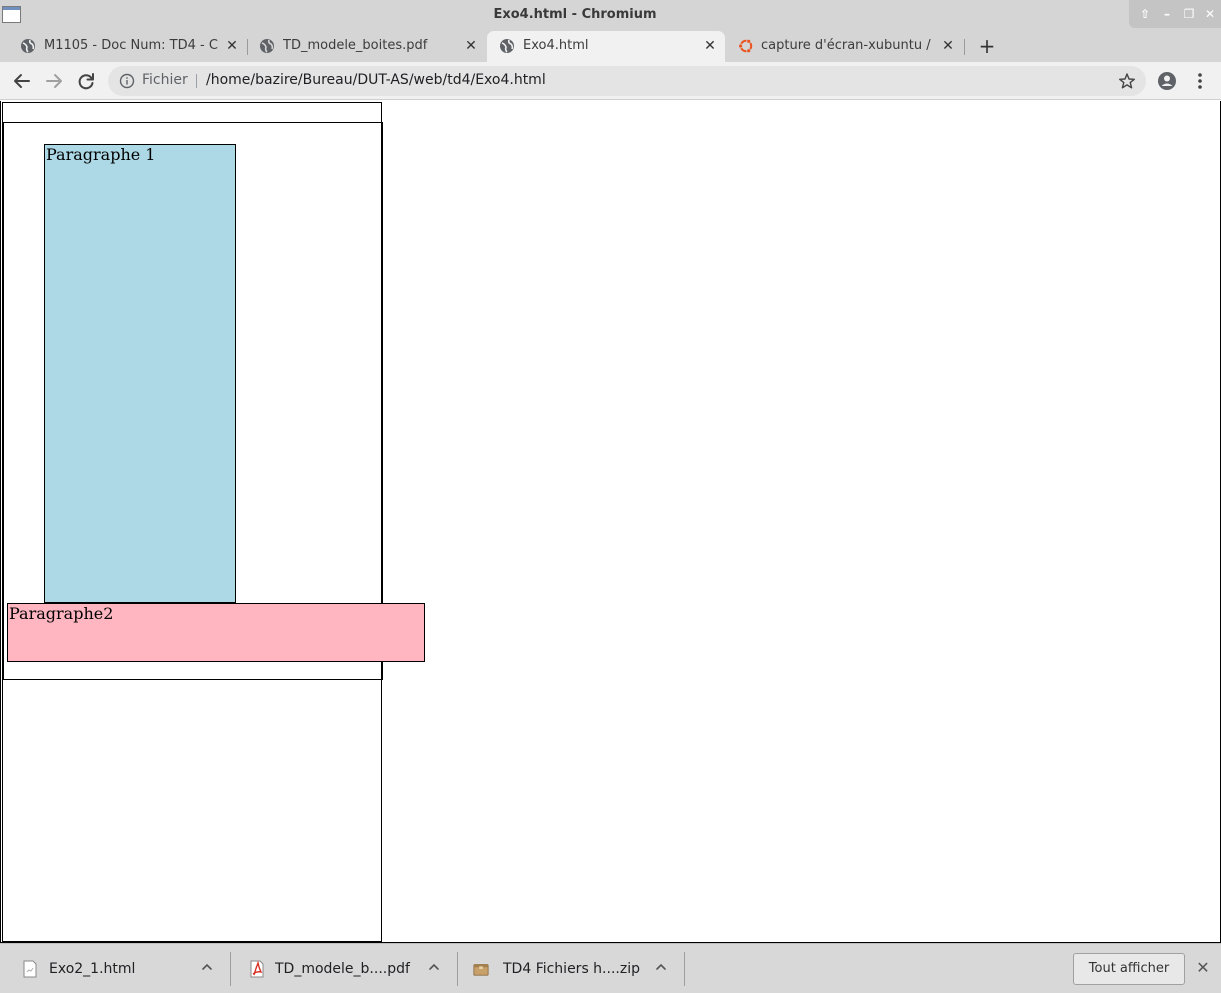 The width and height of the screenshot is (1221, 993). I want to click on close-window-button: ✕, so click(1210, 14).